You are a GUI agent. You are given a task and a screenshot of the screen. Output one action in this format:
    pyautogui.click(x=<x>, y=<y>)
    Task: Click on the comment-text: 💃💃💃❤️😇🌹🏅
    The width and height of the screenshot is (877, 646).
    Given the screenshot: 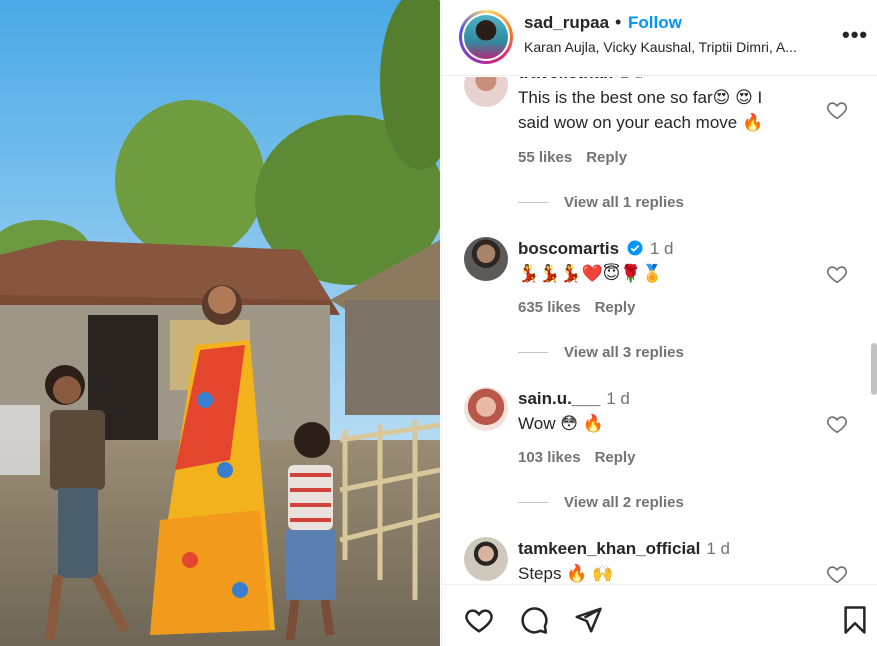 What is the action you would take?
    pyautogui.click(x=590, y=273)
    